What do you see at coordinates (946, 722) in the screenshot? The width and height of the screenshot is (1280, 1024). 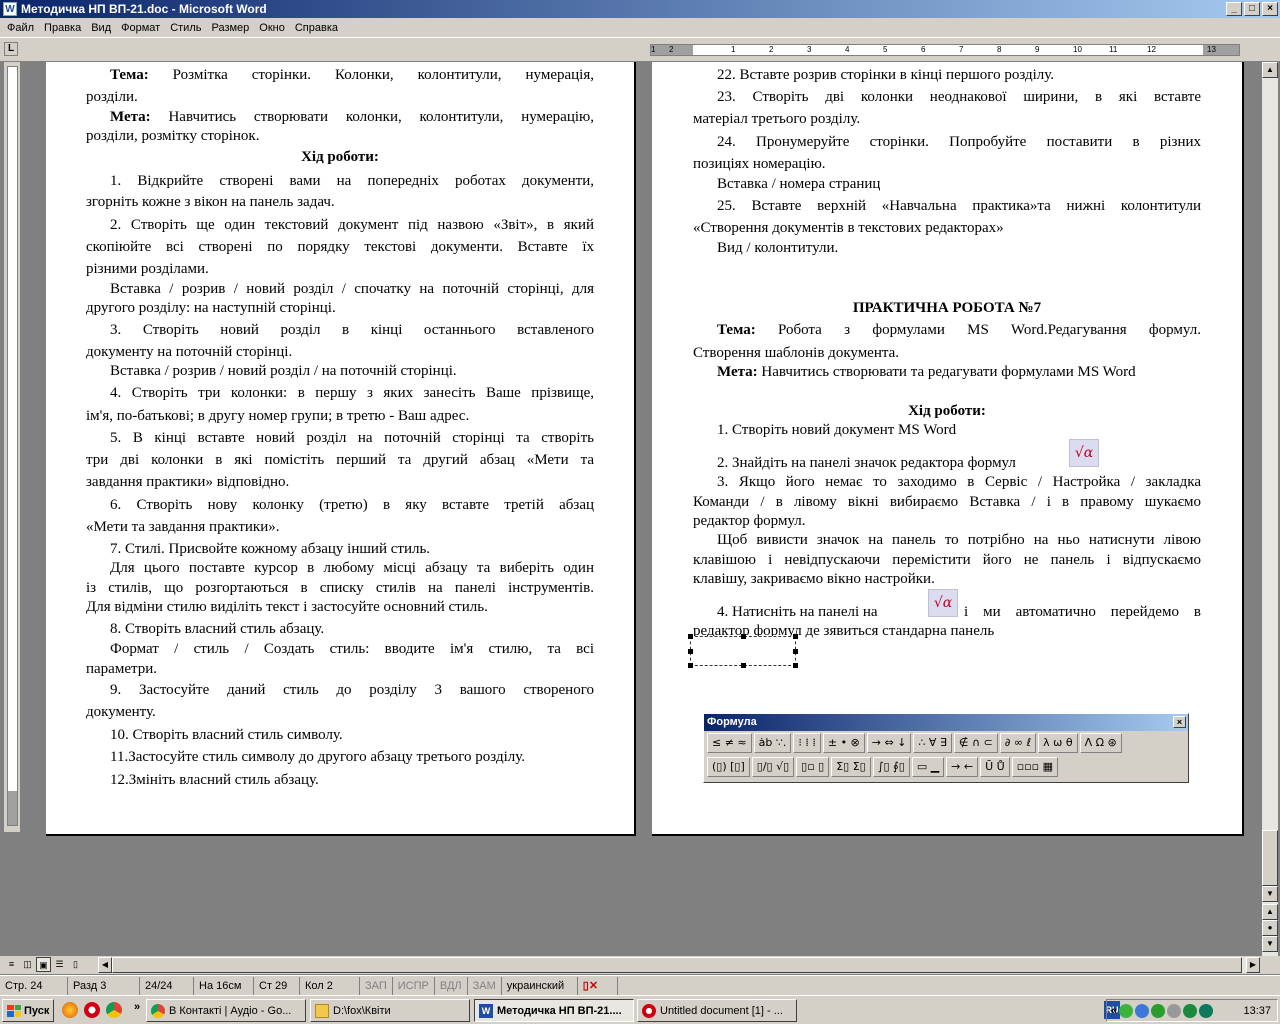 I see `formula-toolbar-title: Формула ×` at bounding box center [946, 722].